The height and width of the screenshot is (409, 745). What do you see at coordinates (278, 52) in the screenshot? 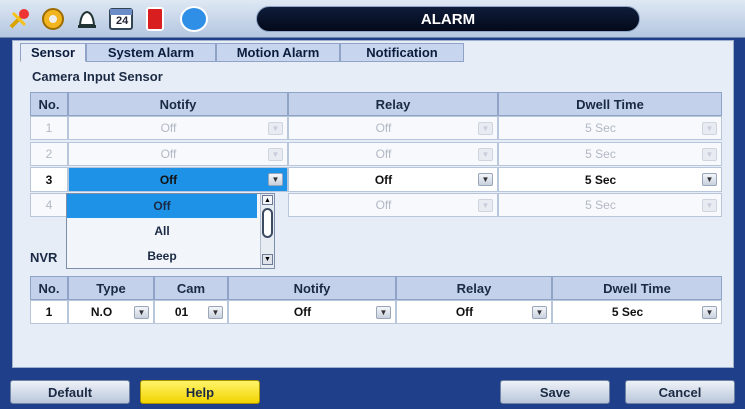
I see `tab-motion-alarm: Motion Alarm` at bounding box center [278, 52].